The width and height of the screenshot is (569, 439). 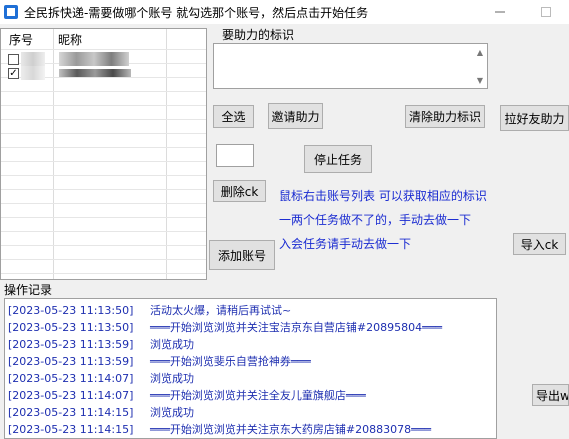 I want to click on log-entry: [2023-05-23 11:13:50] 活动太火爆，请稍后再试试~, so click(x=149, y=310).